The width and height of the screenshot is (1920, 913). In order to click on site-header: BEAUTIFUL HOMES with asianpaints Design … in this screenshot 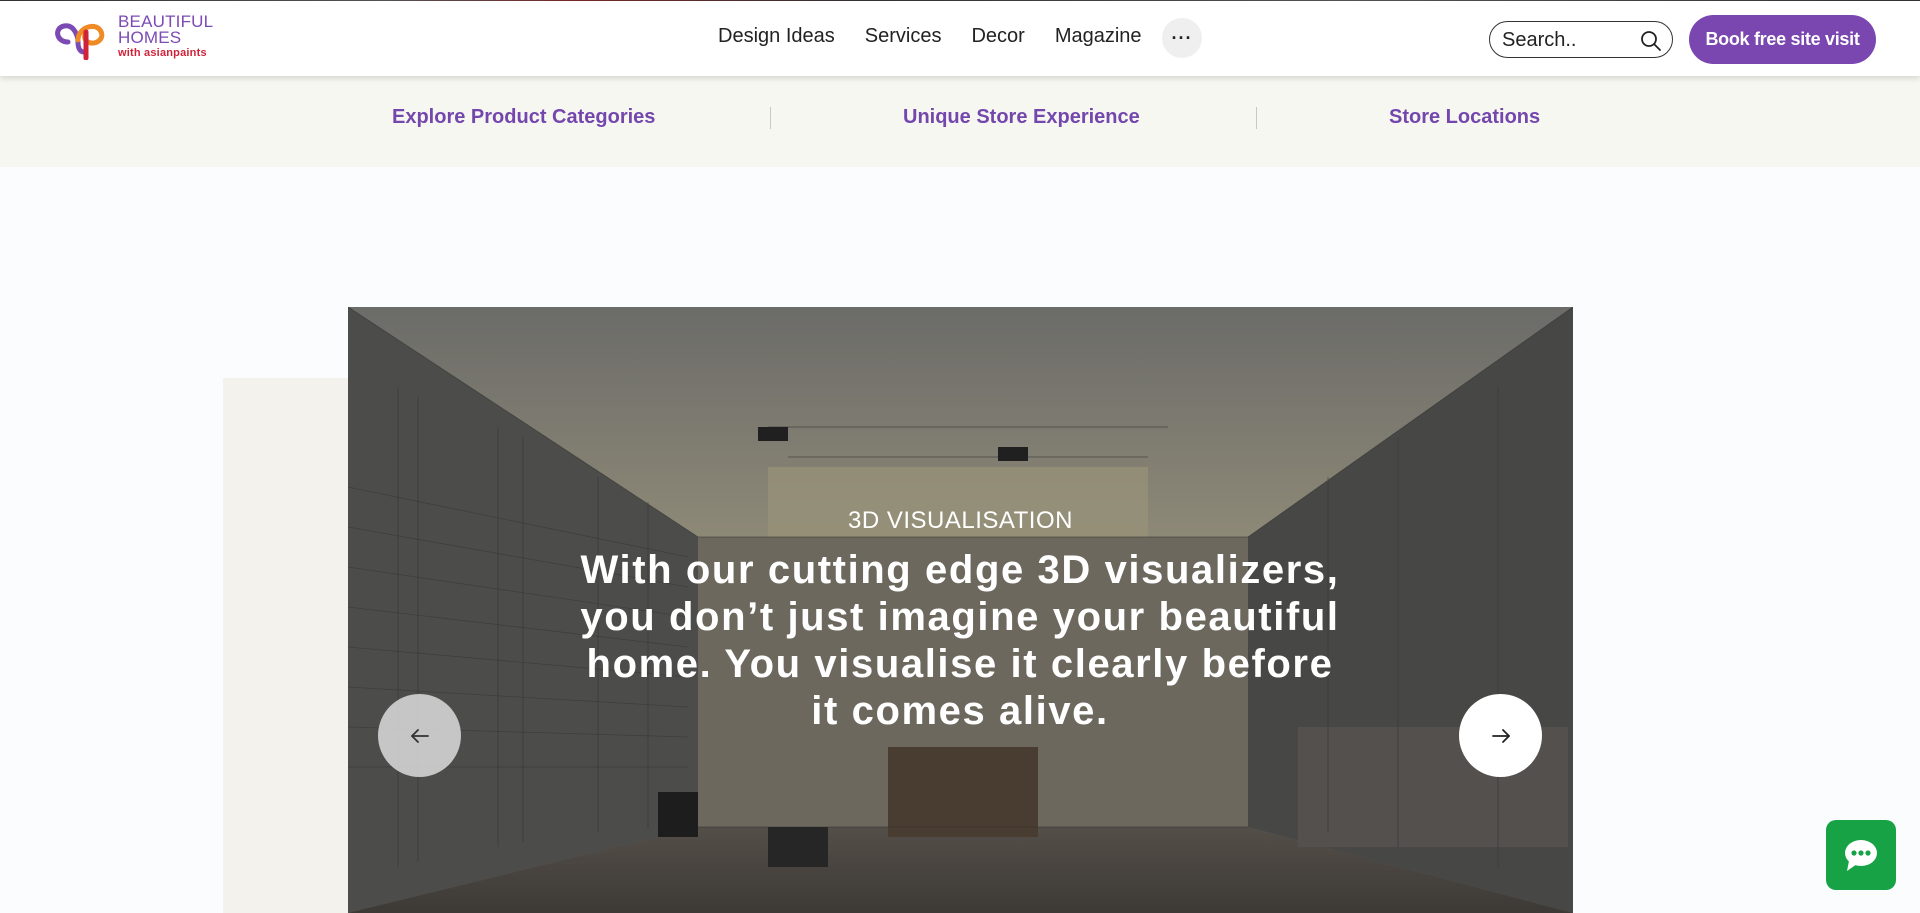, I will do `click(960, 38)`.